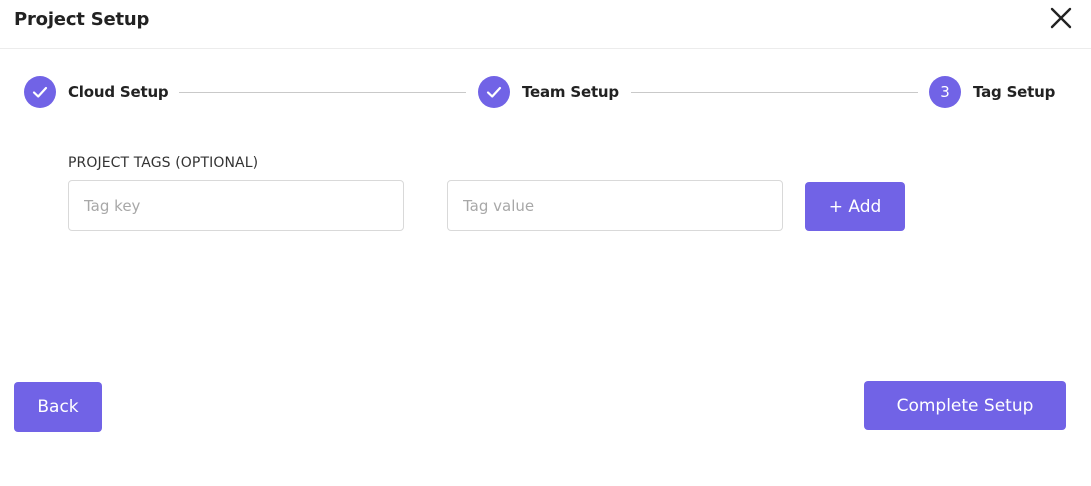 This screenshot has height=486, width=1091. What do you see at coordinates (965, 405) in the screenshot?
I see `complete-setup-button: Complete Setup` at bounding box center [965, 405].